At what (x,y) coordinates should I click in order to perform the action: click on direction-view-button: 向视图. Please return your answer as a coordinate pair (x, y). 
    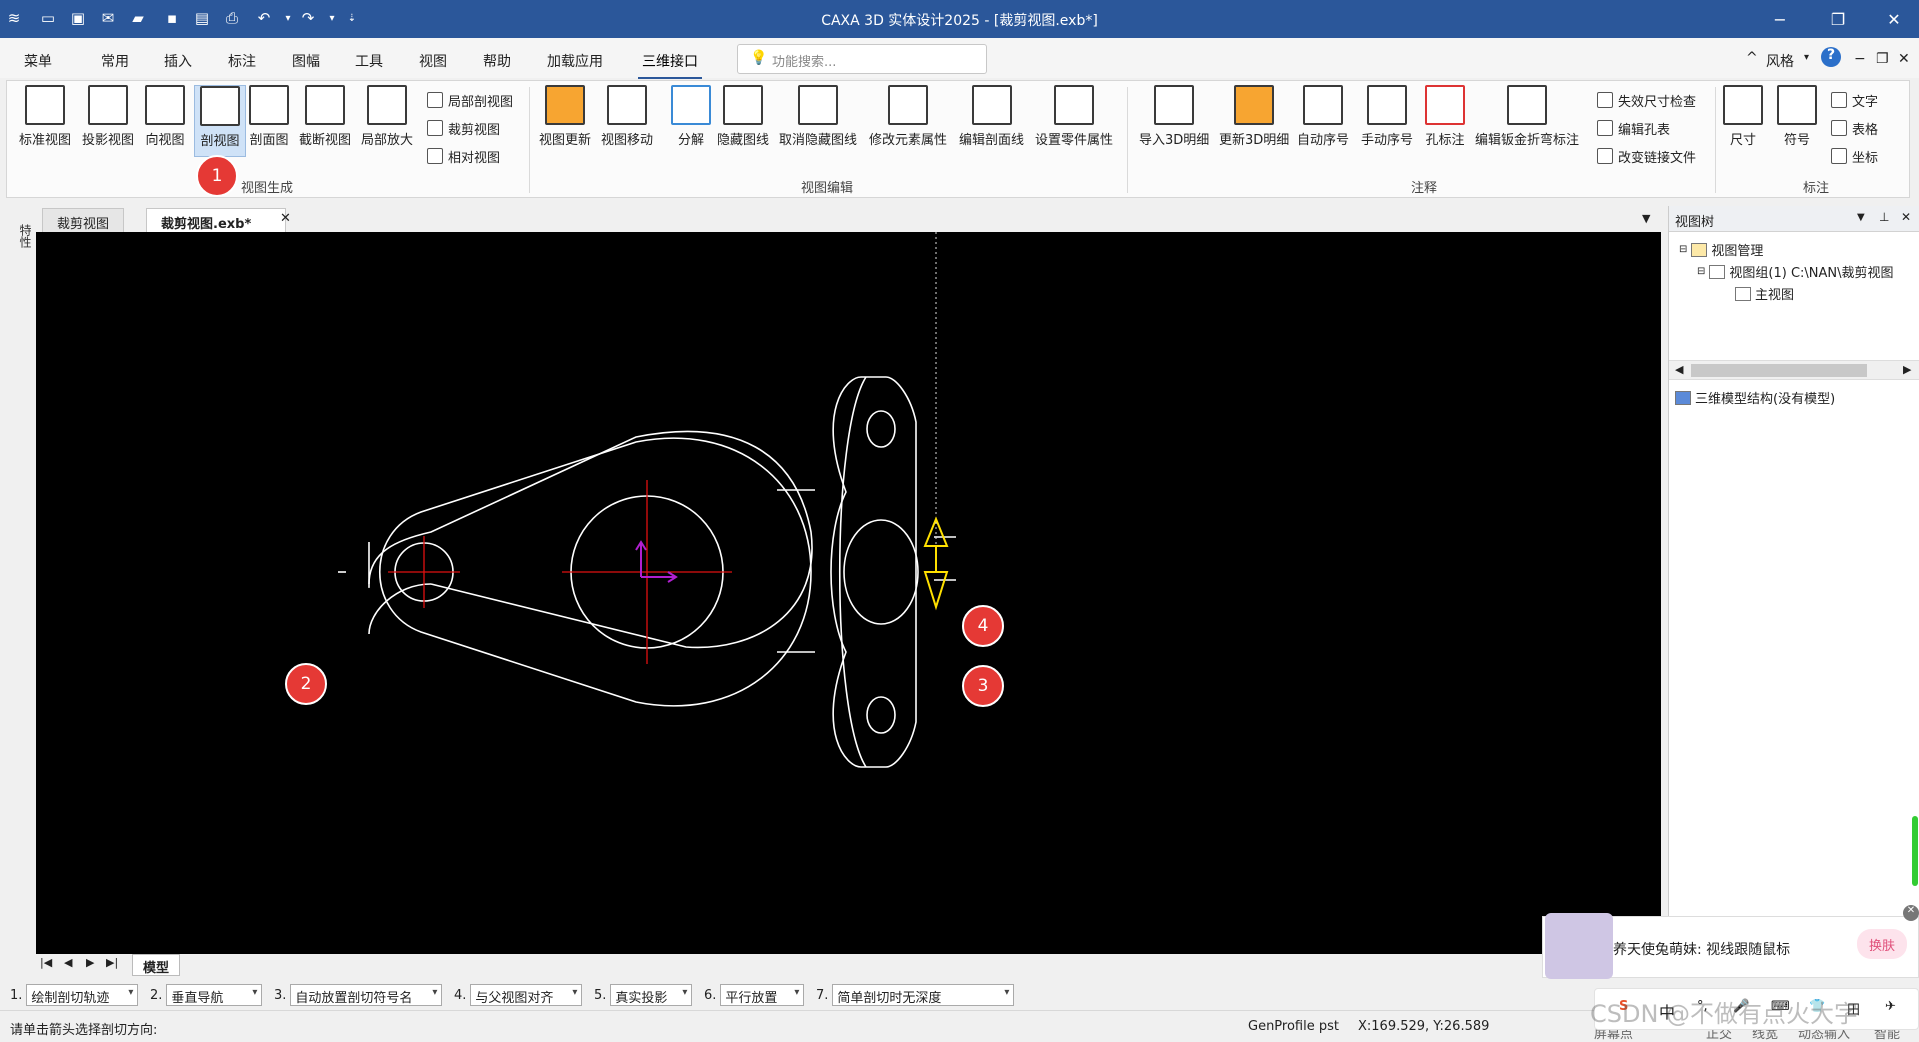
    Looking at the image, I should click on (165, 121).